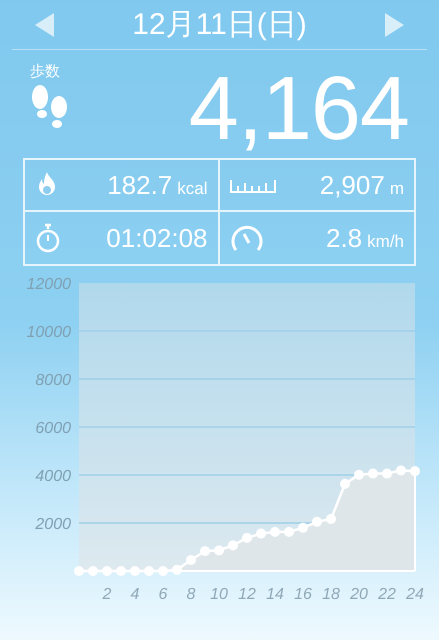 This screenshot has height=640, width=439. What do you see at coordinates (191, 594) in the screenshot?
I see `x-tick-label: 8` at bounding box center [191, 594].